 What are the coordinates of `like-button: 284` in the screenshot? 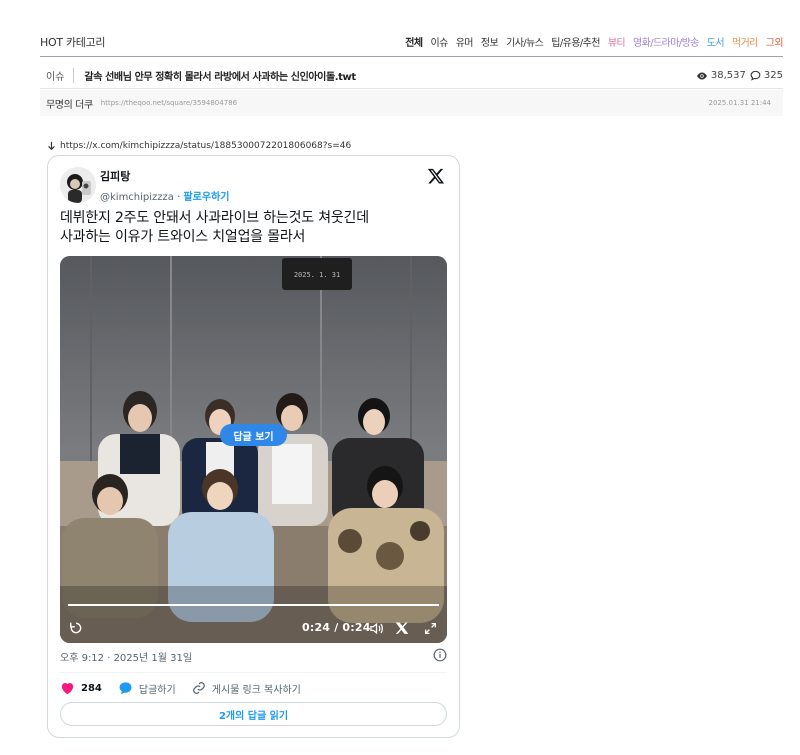 It's located at (81, 688).